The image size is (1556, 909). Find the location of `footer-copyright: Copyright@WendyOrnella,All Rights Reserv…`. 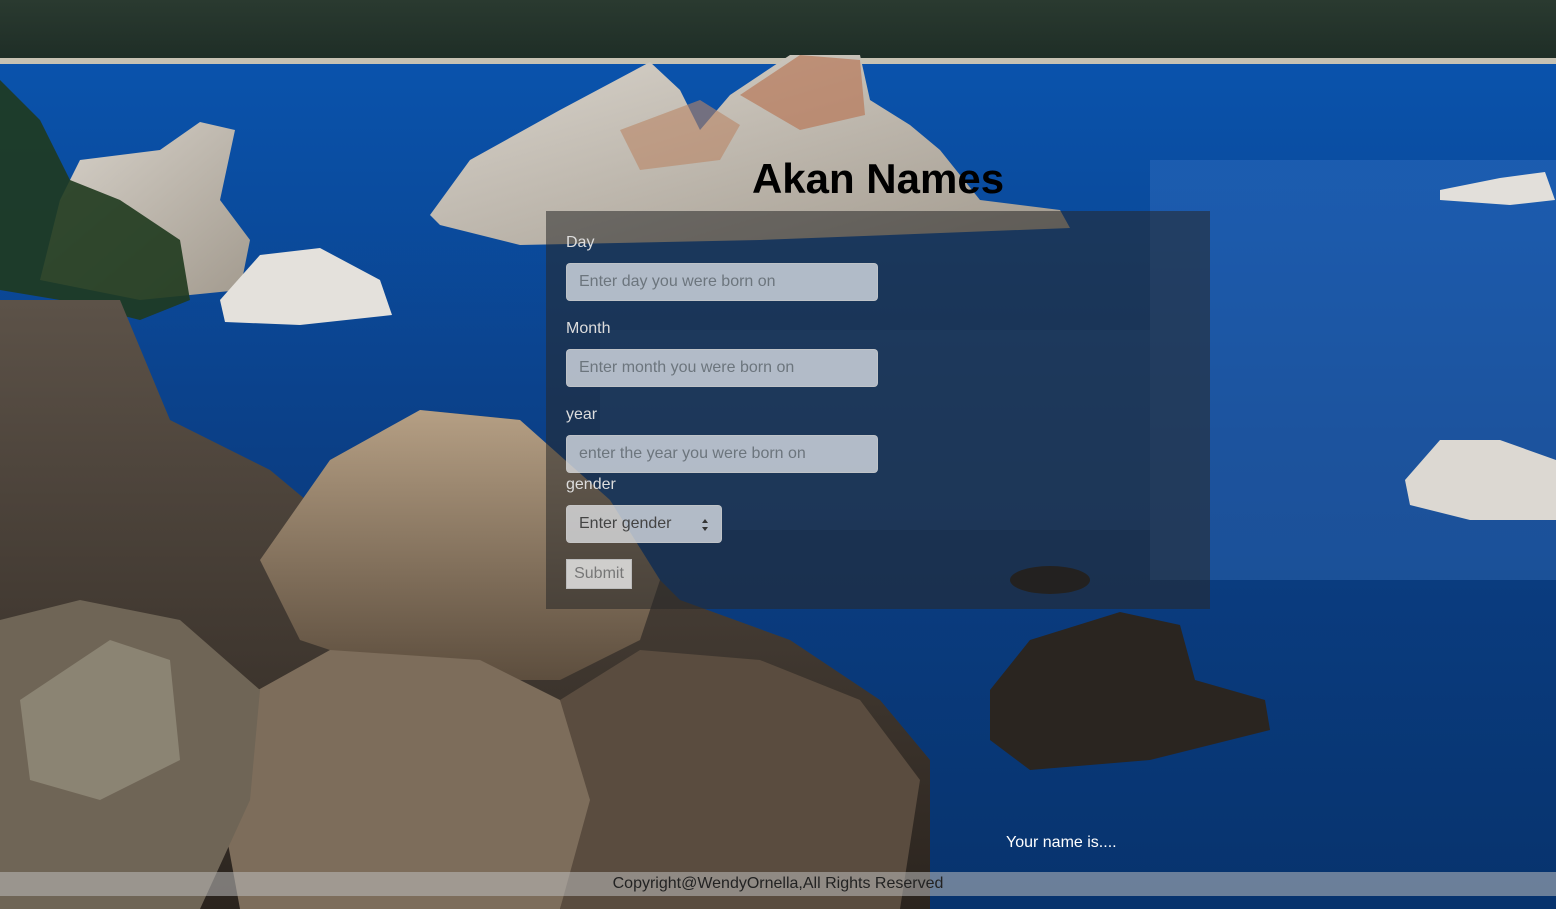

footer-copyright: Copyright@WendyOrnella,All Rights Reserv… is located at coordinates (778, 884).